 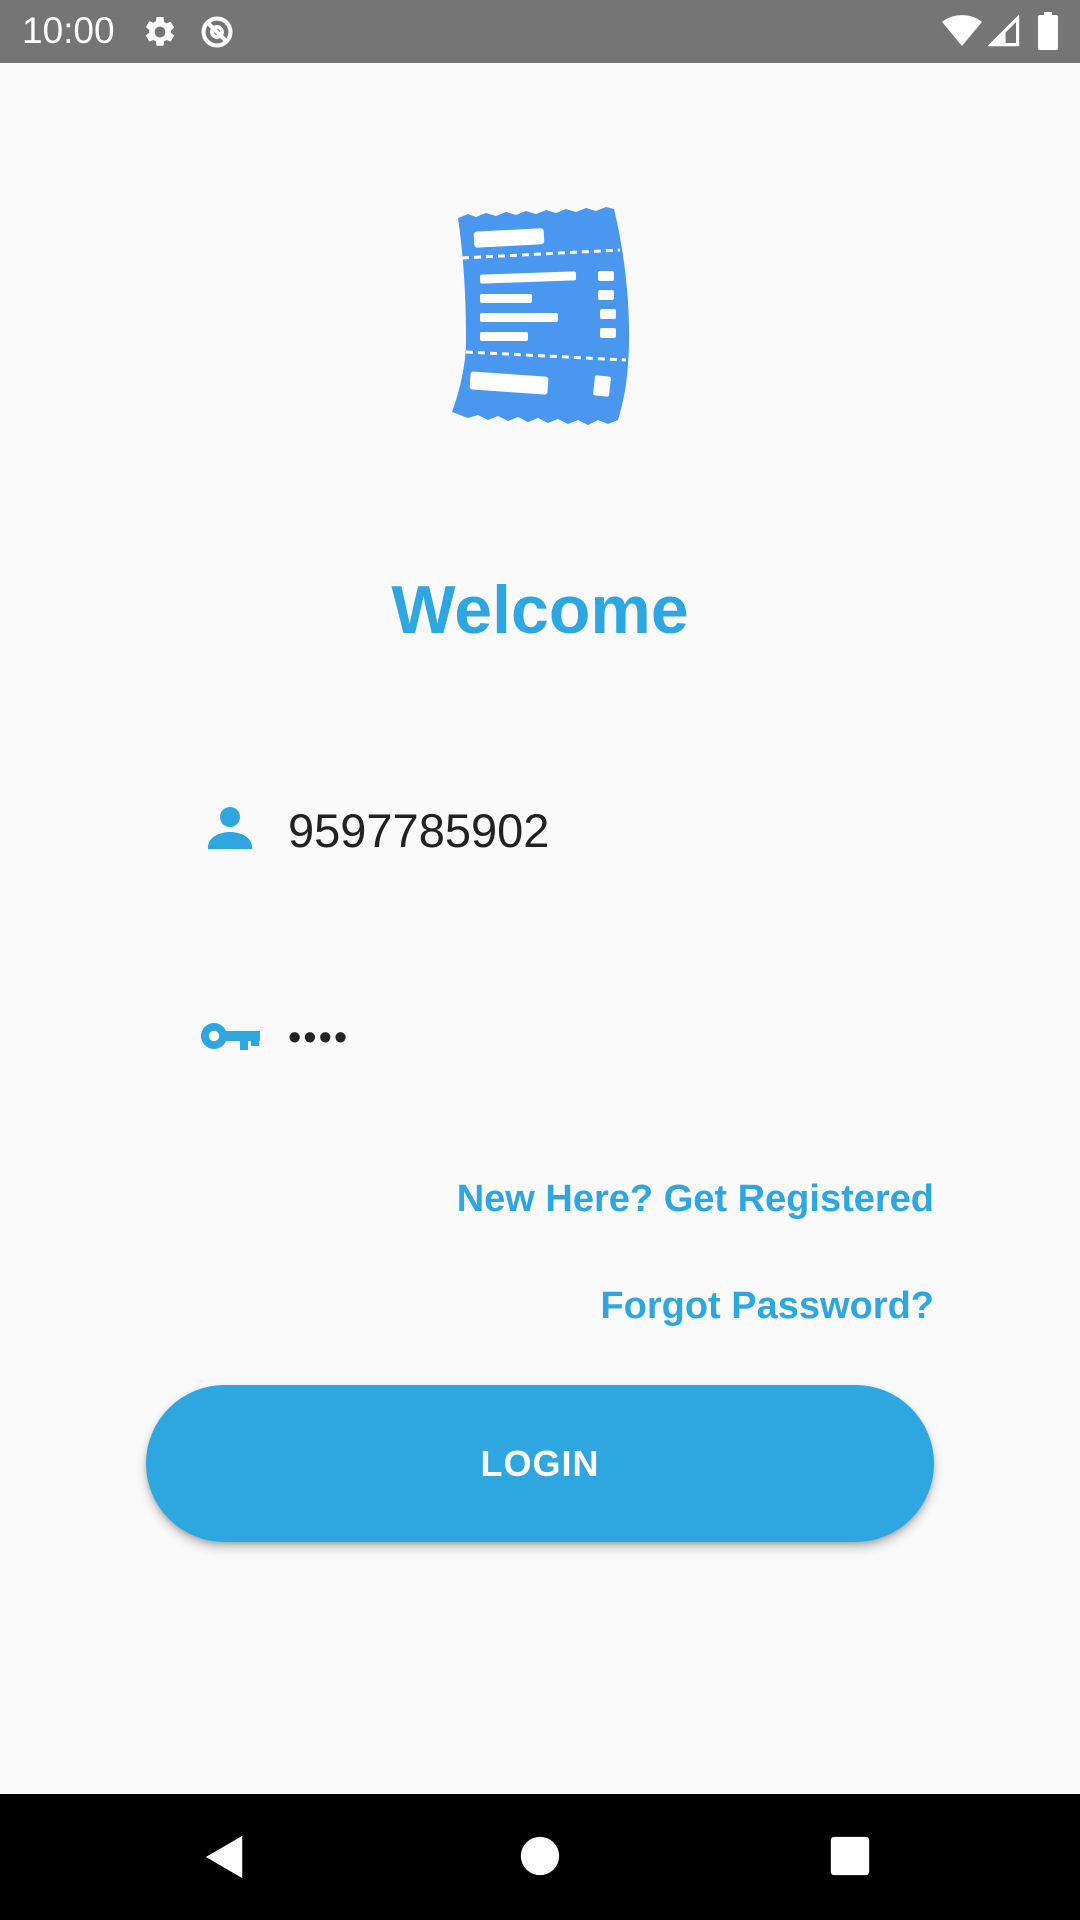 I want to click on navigation-bar, so click(x=540, y=1857).